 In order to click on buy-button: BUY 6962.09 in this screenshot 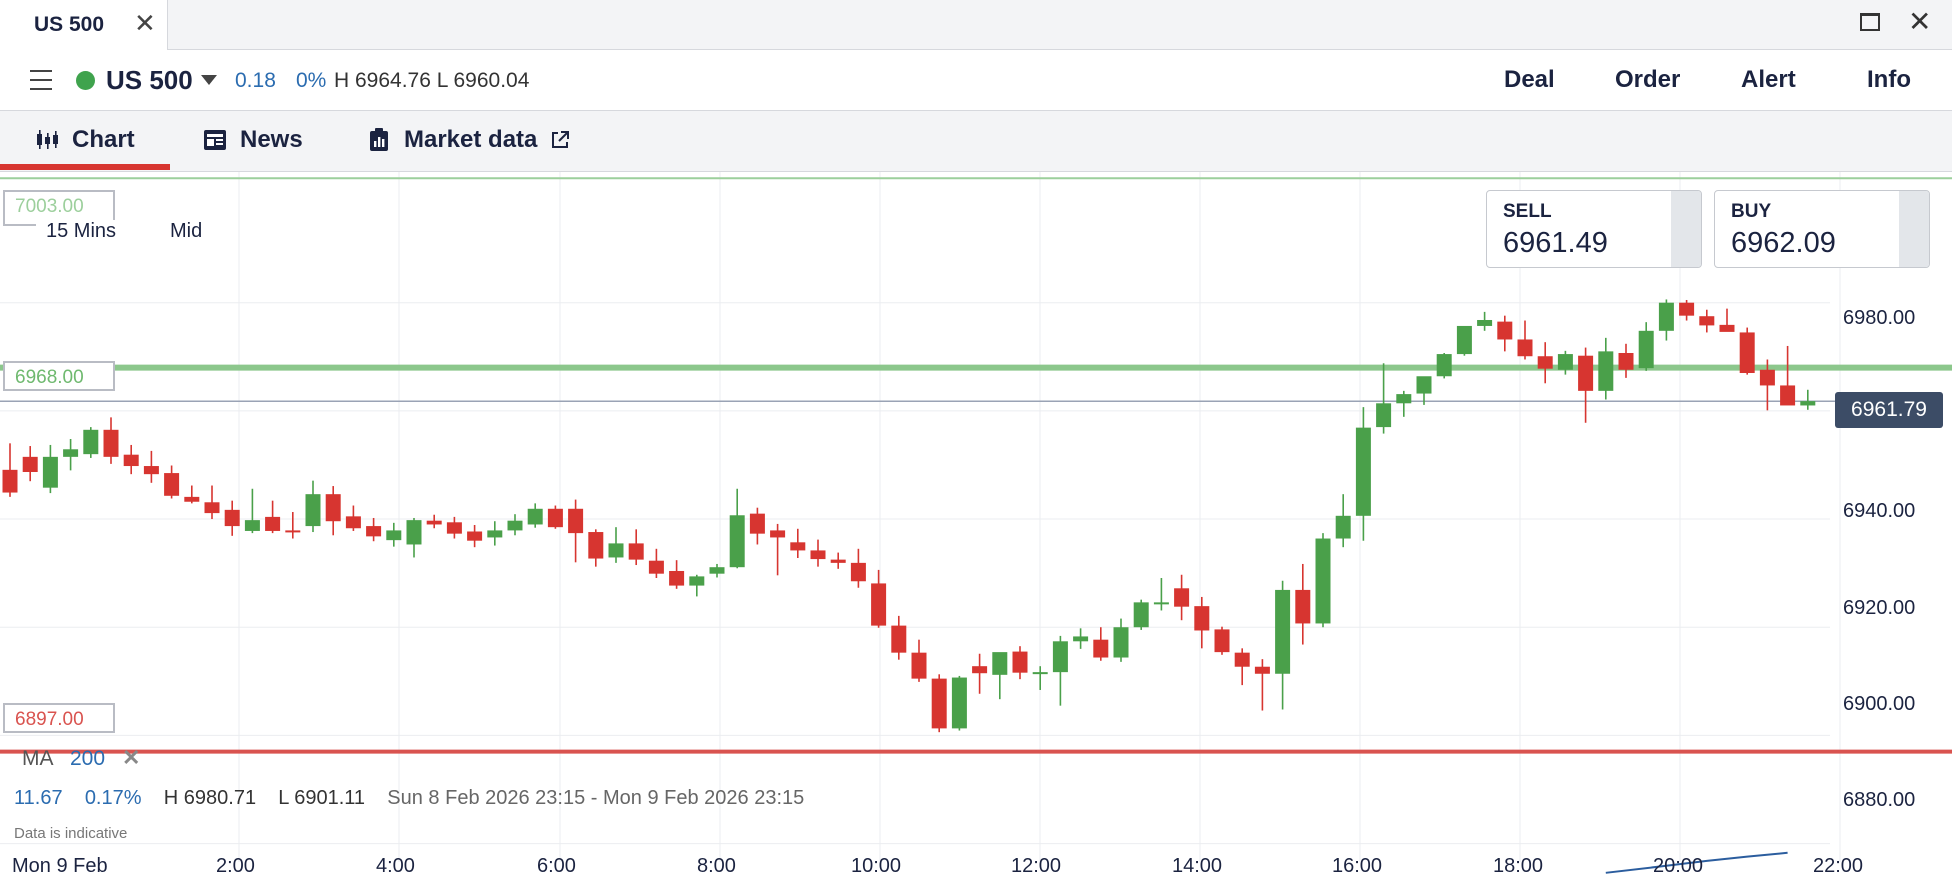, I will do `click(1822, 229)`.